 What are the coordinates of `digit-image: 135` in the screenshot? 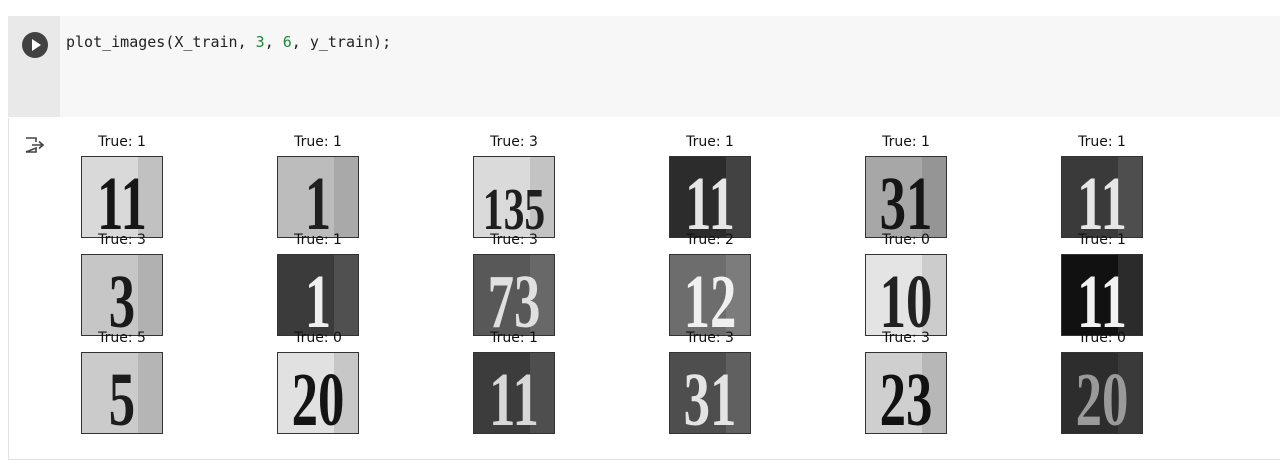 It's located at (514, 197).